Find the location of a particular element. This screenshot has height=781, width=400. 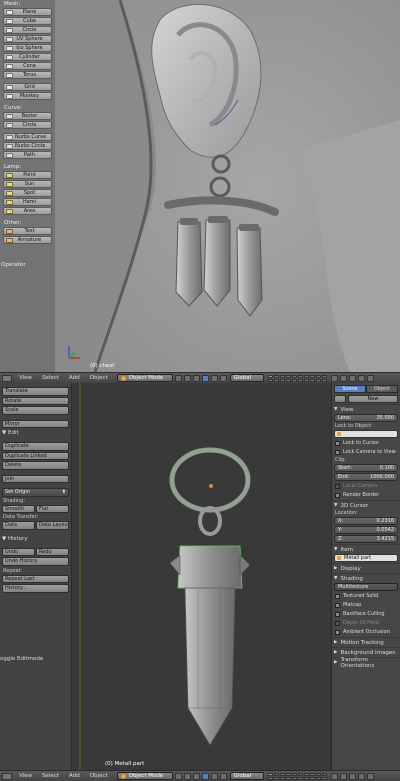

cursor-z-field: Z: 3.4215 is located at coordinates (366, 539).